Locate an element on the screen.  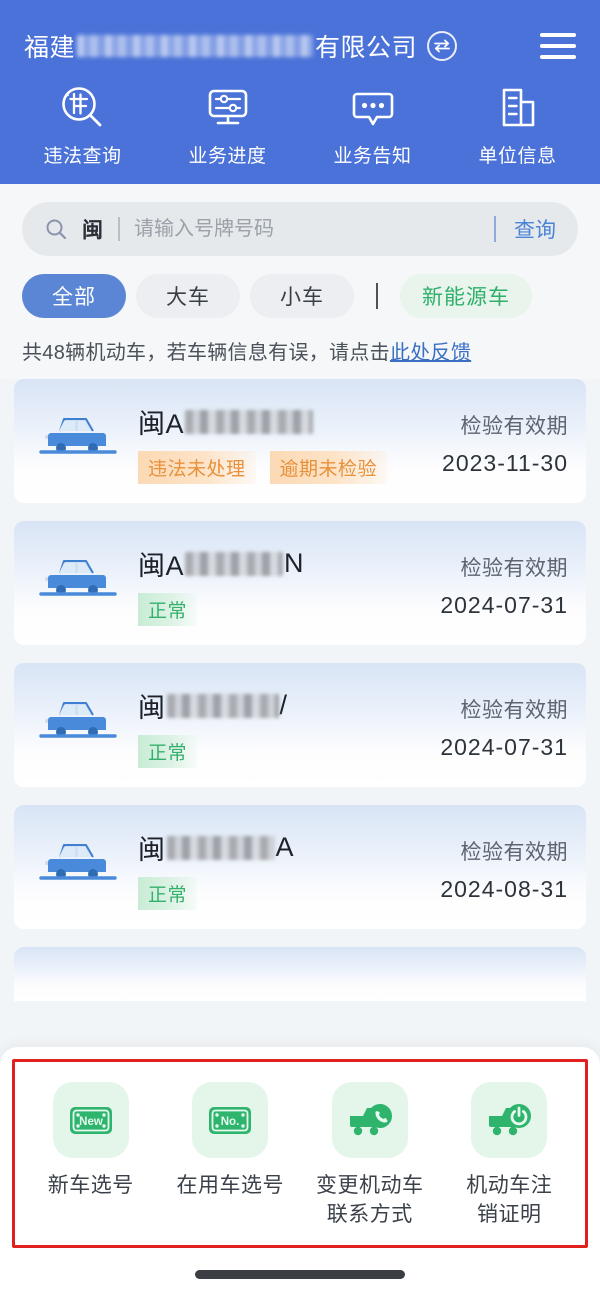
plate-prefix: 闽 is located at coordinates (152, 708).